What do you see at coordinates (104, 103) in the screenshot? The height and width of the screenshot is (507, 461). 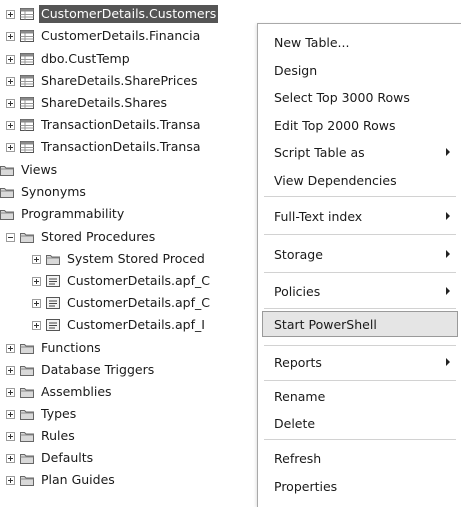 I see `tree-node-label: ShareDetails.Shares` at bounding box center [104, 103].